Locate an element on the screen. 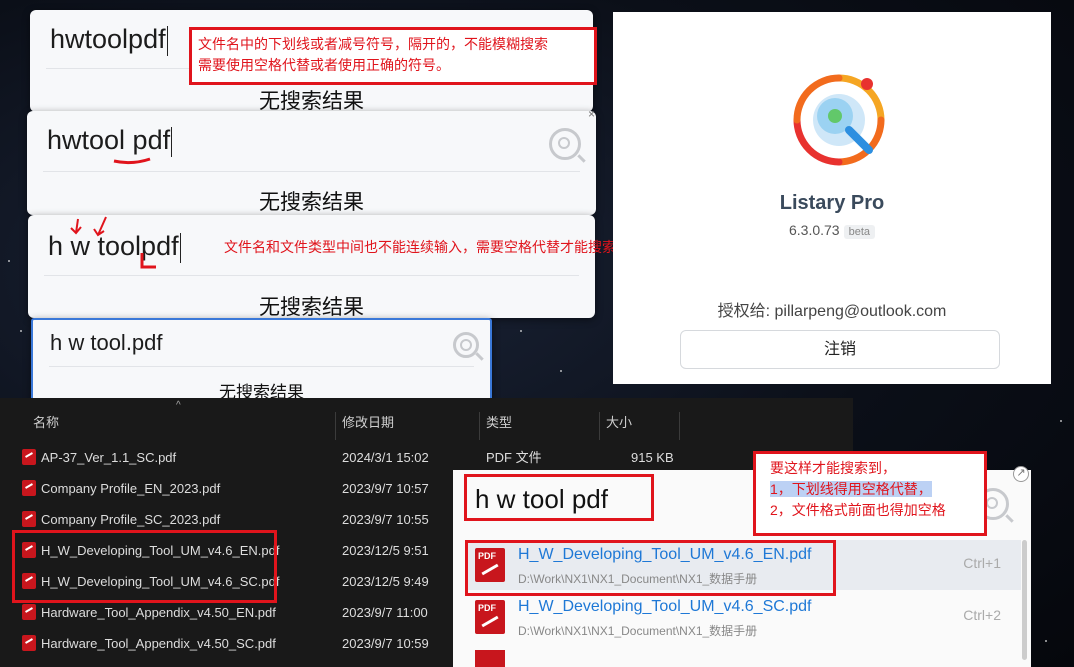 This screenshot has height=667, width=1074. annotation-text: 需要使用空格代替或者使用正确的符号。 is located at coordinates (324, 65).